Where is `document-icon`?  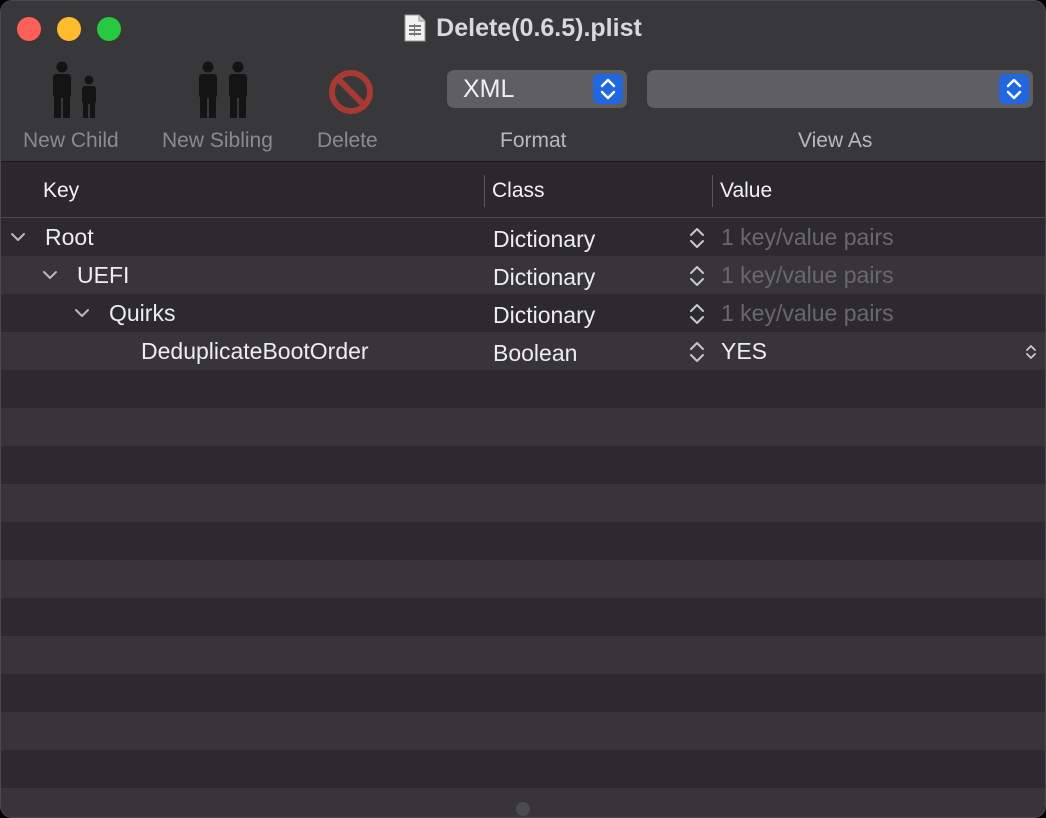
document-icon is located at coordinates (415, 28).